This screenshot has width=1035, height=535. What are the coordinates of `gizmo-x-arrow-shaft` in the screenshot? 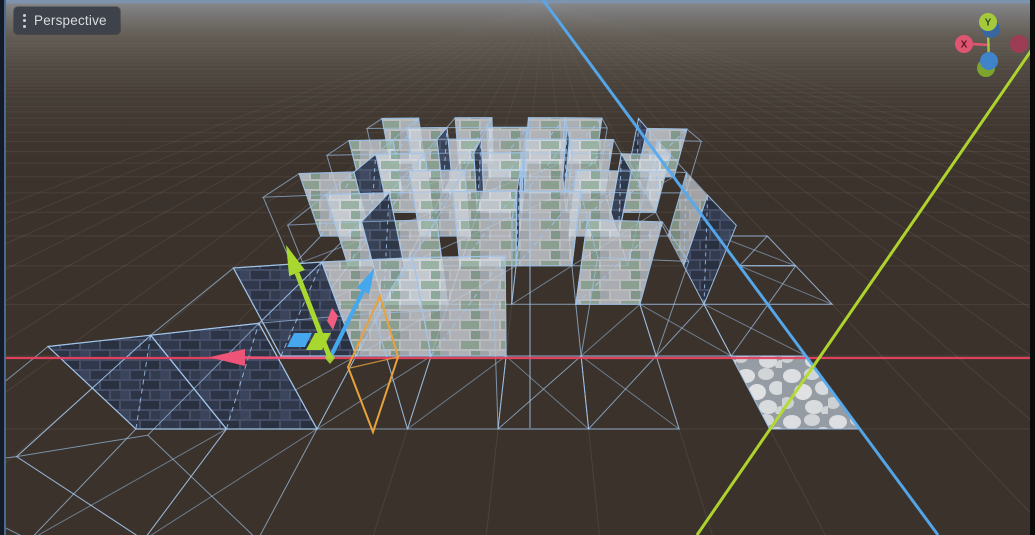 It's located at (287, 358).